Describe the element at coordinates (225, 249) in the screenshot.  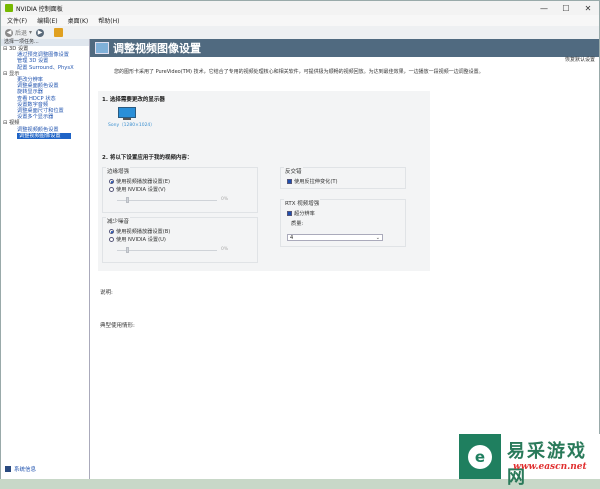
I see `noise-slider-value: 0%` at that location.